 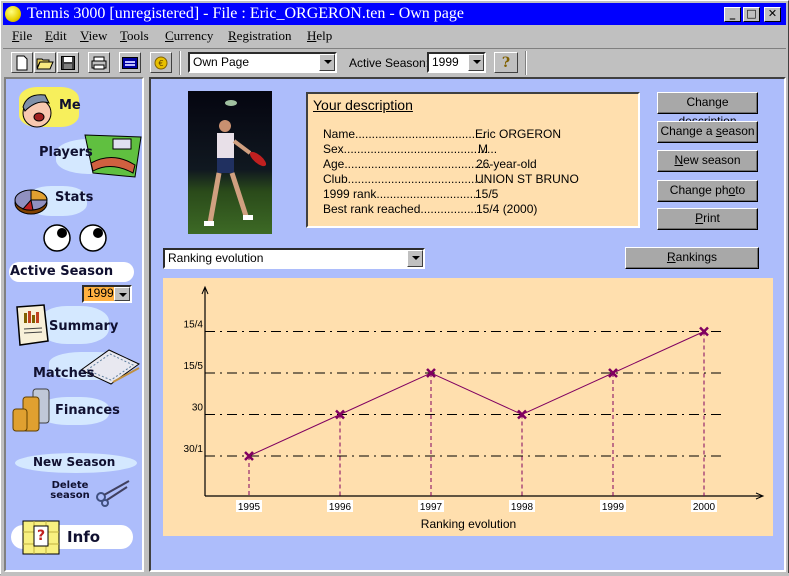 I want to click on row-value: 26-year-old, so click(x=506, y=164).